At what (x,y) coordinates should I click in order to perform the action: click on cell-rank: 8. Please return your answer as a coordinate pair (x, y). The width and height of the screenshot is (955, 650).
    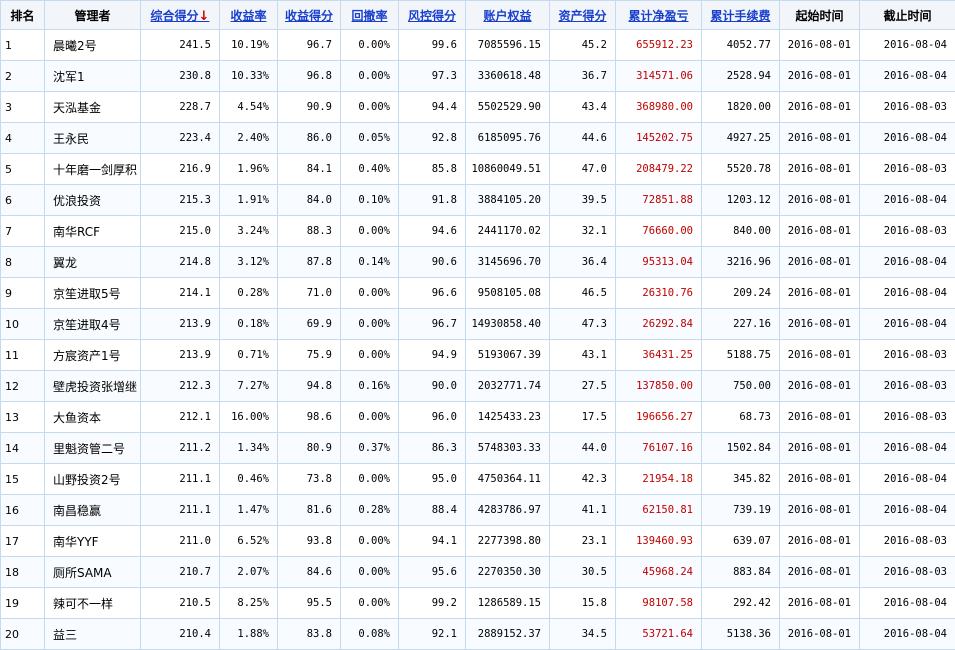
    Looking at the image, I should click on (23, 262).